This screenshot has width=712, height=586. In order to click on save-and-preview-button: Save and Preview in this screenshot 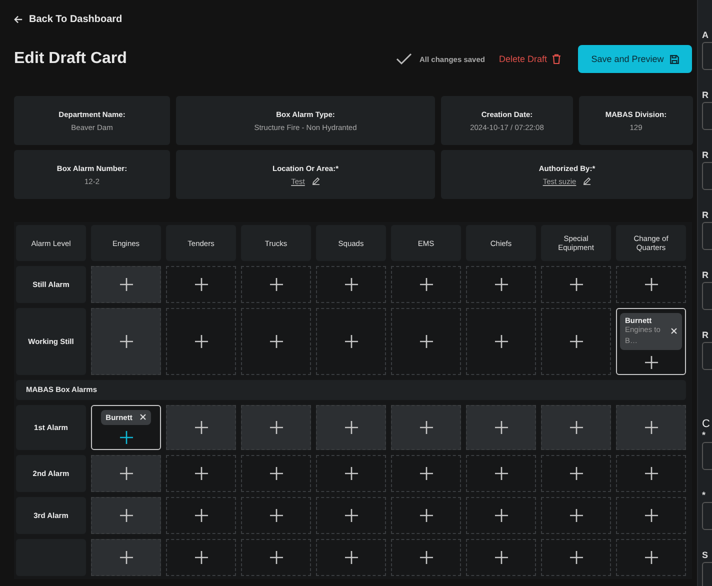, I will do `click(635, 59)`.